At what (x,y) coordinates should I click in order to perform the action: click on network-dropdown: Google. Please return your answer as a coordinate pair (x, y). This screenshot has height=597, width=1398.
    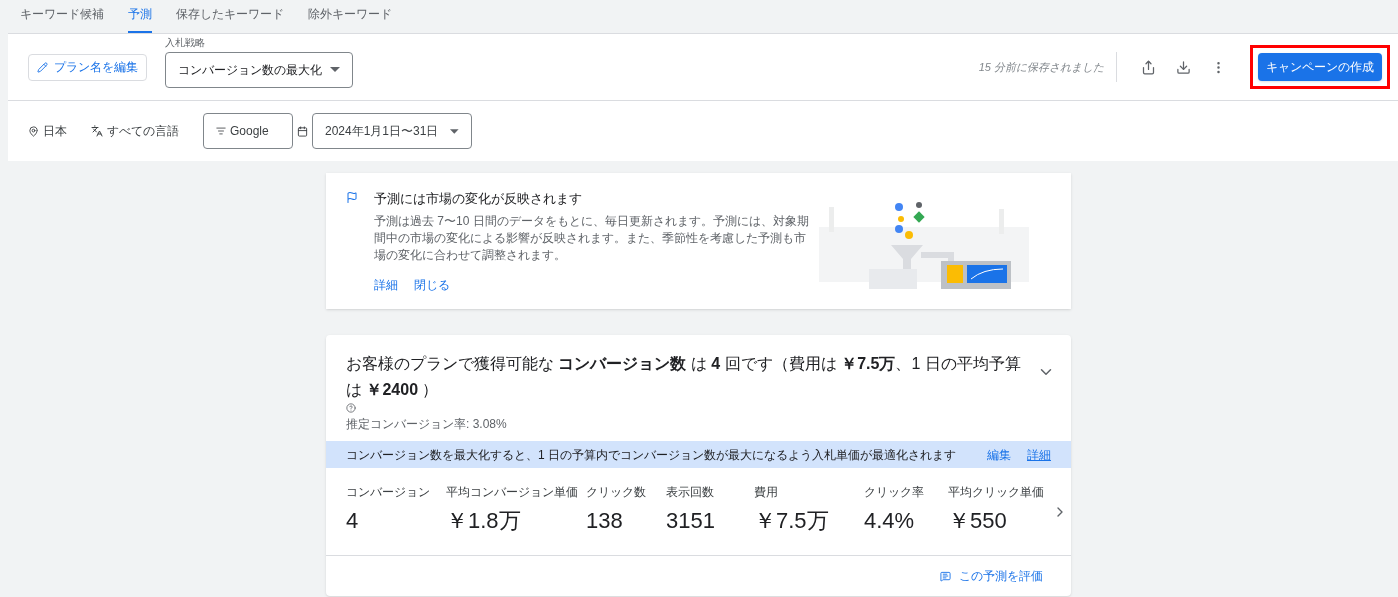
    Looking at the image, I should click on (248, 131).